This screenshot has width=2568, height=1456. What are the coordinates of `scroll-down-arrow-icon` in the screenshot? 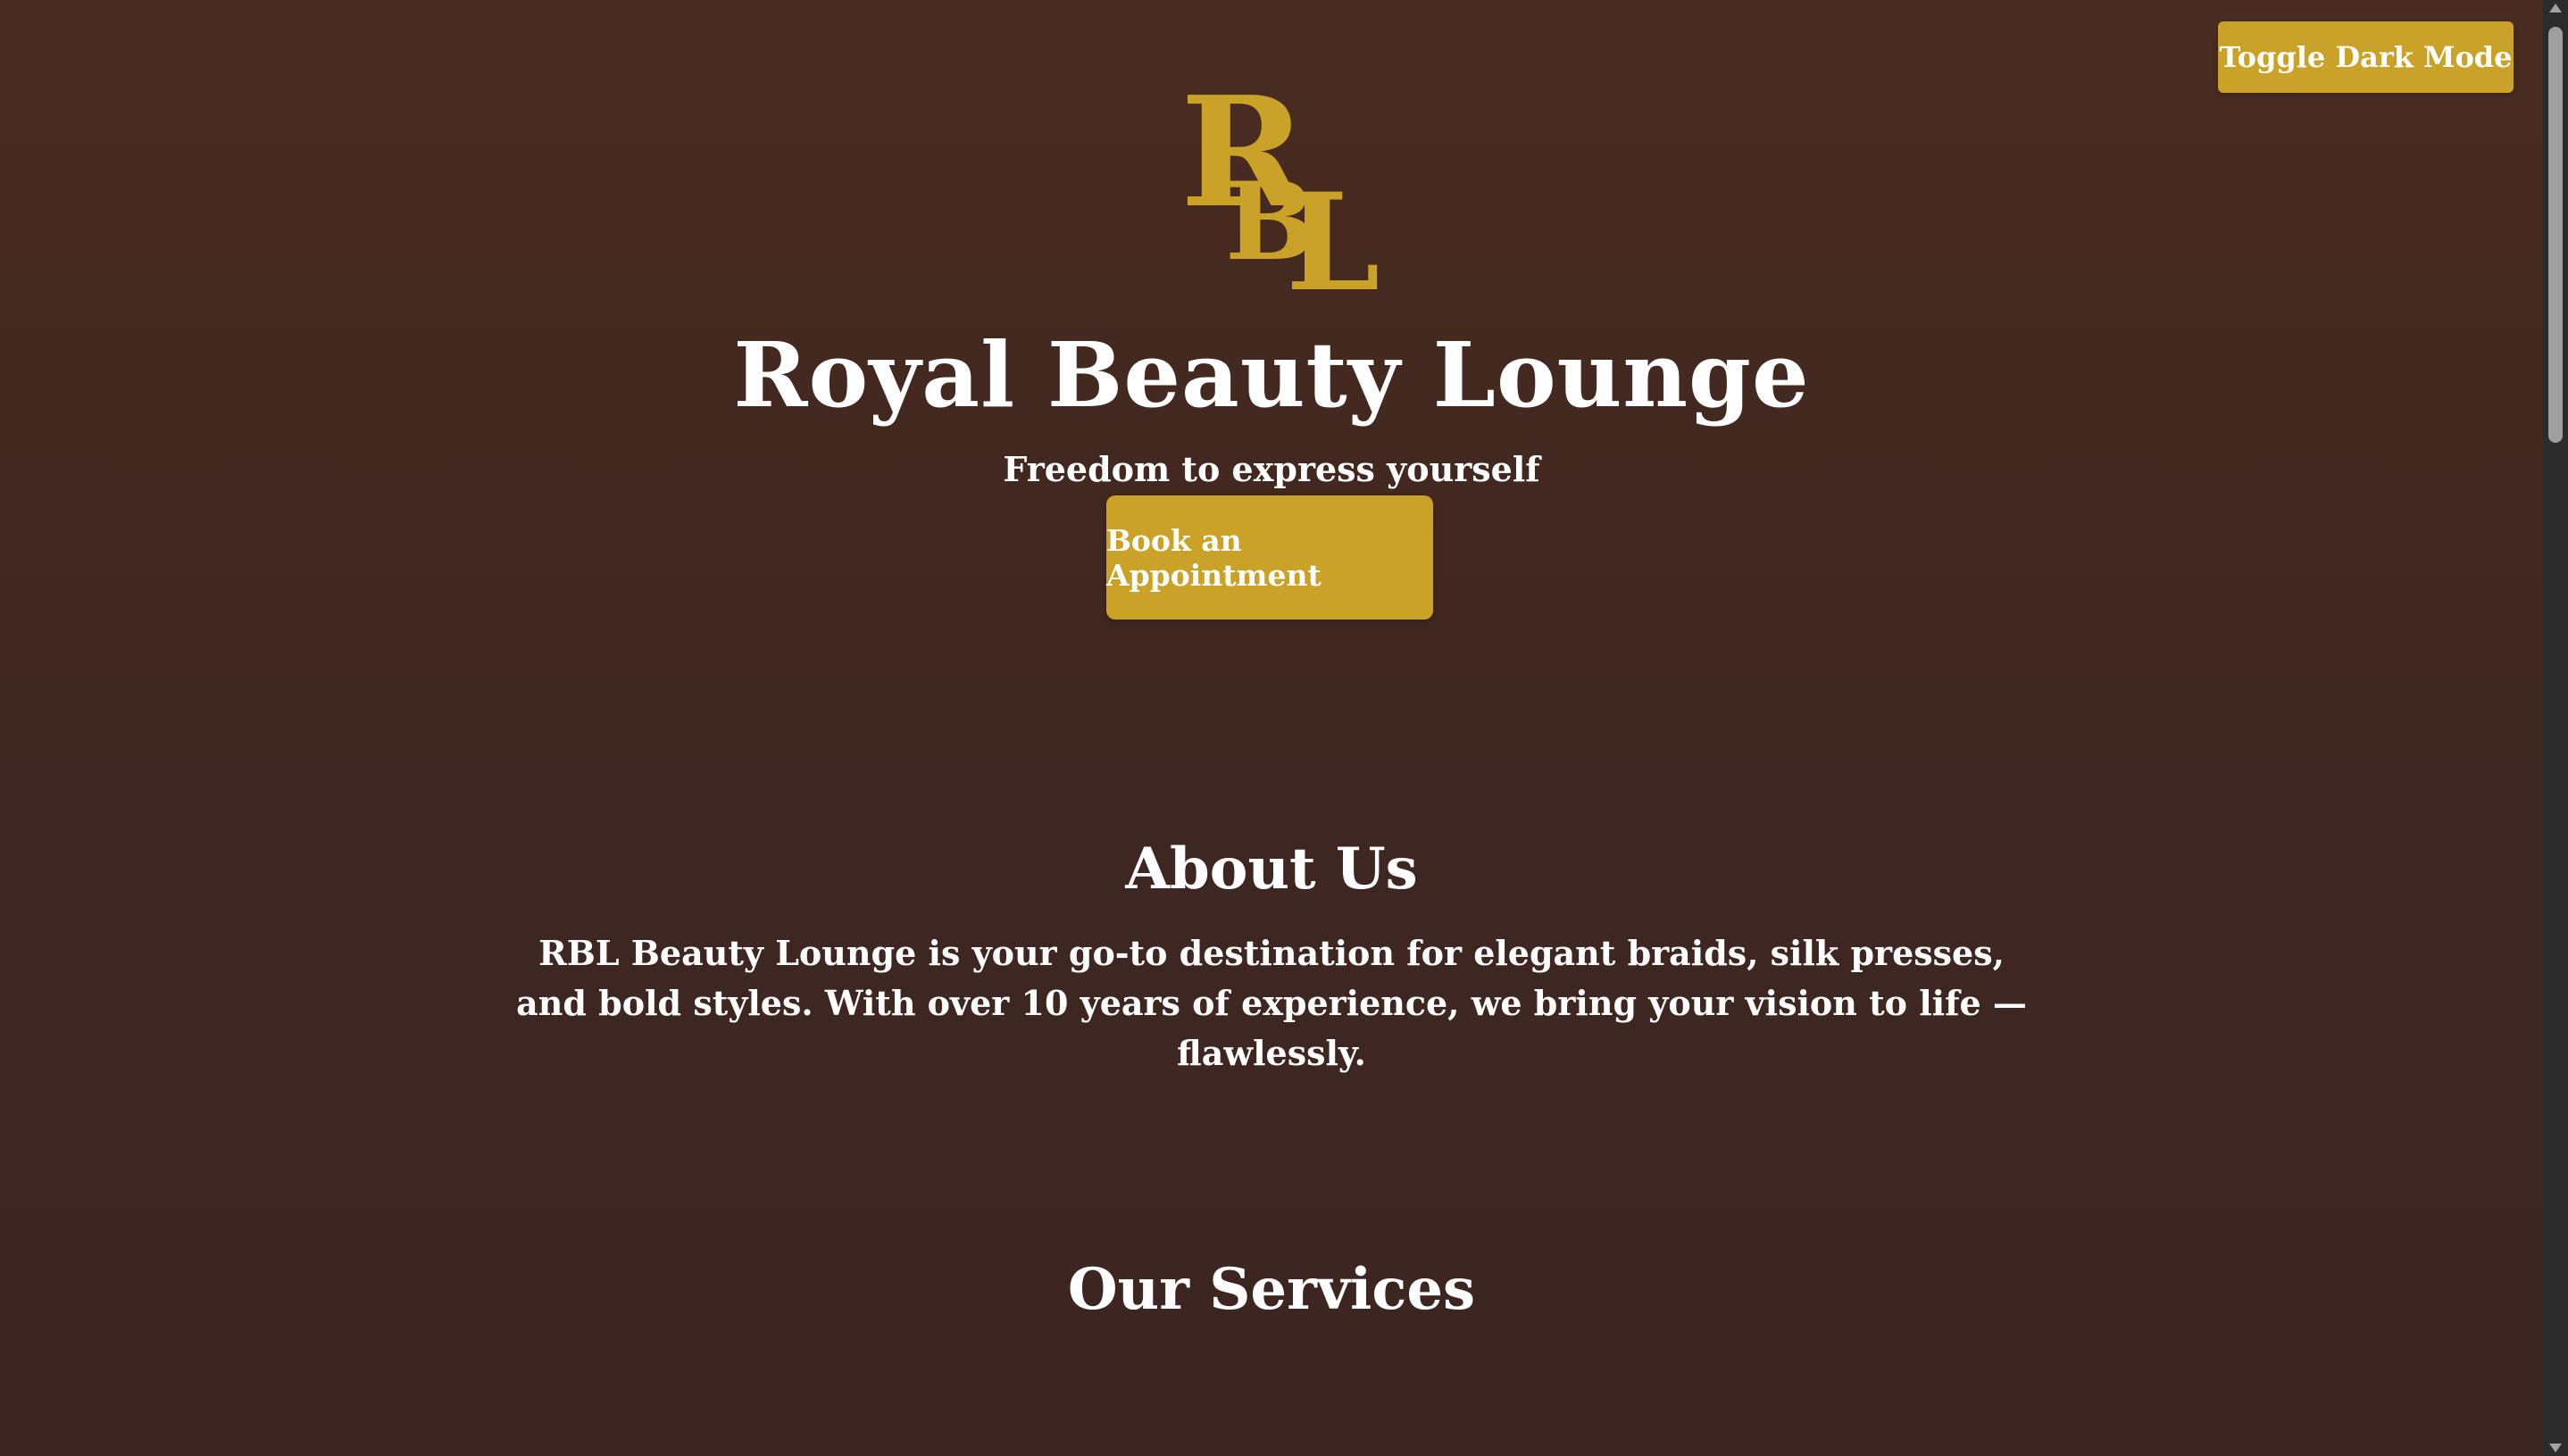 It's located at (2555, 1448).